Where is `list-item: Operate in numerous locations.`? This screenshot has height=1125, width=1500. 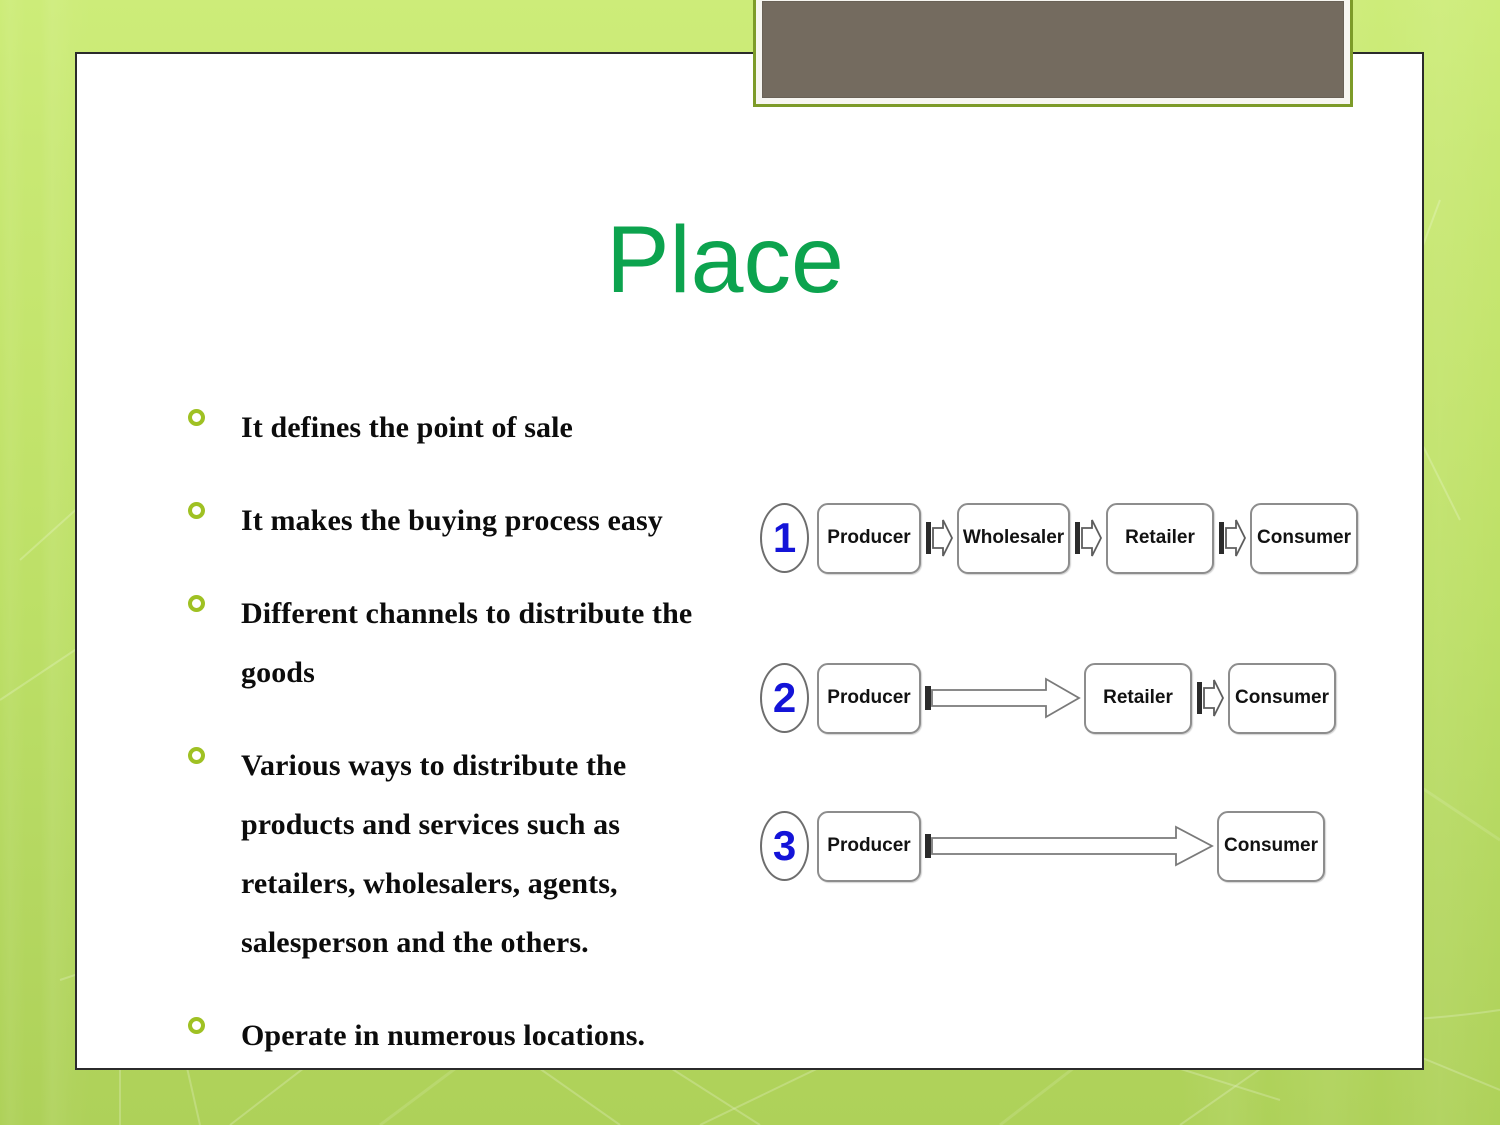 list-item: Operate in numerous locations. is located at coordinates (460, 1035).